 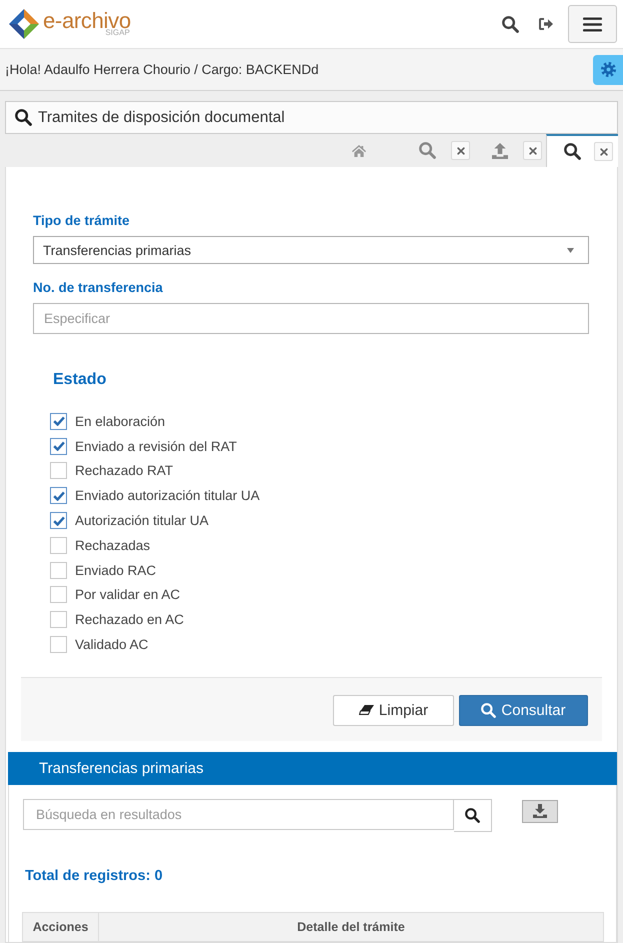 I want to click on greeting-text: ¡Hola! Adaulfo Herrera Chourio / Cargo: BACKENDd, so click(x=162, y=69).